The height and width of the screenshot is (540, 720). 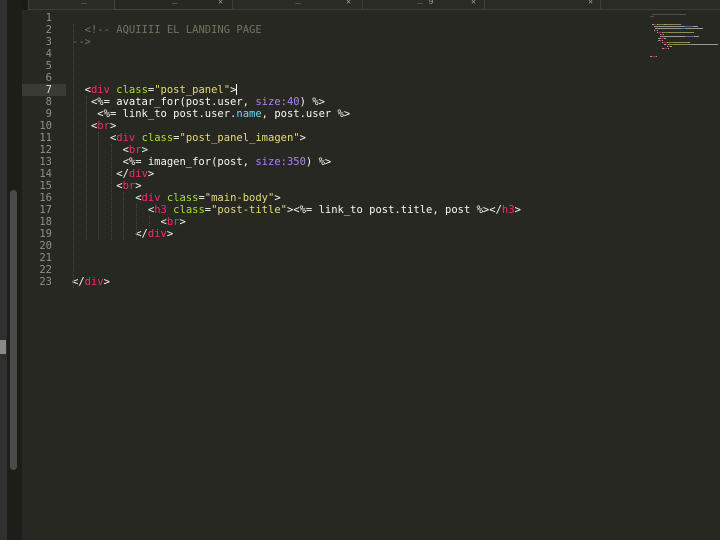 I want to click on code-line: <div class="post_panel_imagen">, so click(x=352, y=138).